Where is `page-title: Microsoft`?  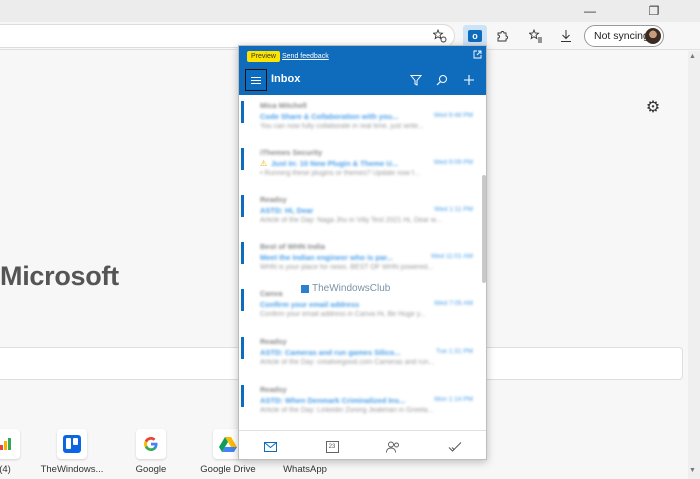 page-title: Microsoft is located at coordinates (59, 276).